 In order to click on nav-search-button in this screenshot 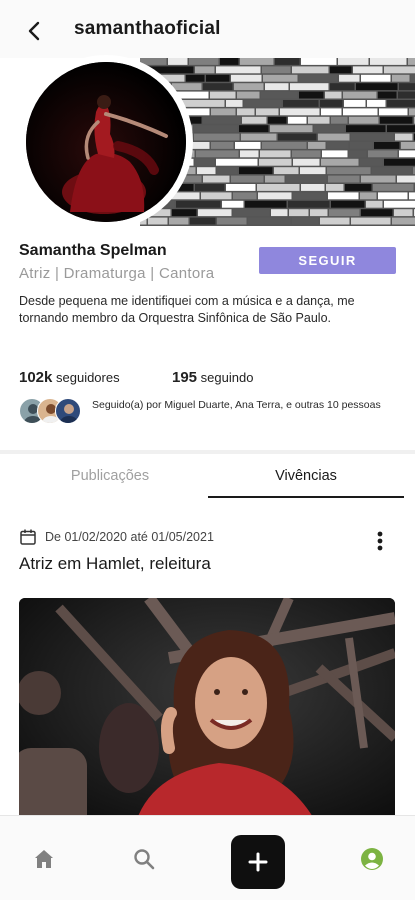, I will do `click(144, 858)`.